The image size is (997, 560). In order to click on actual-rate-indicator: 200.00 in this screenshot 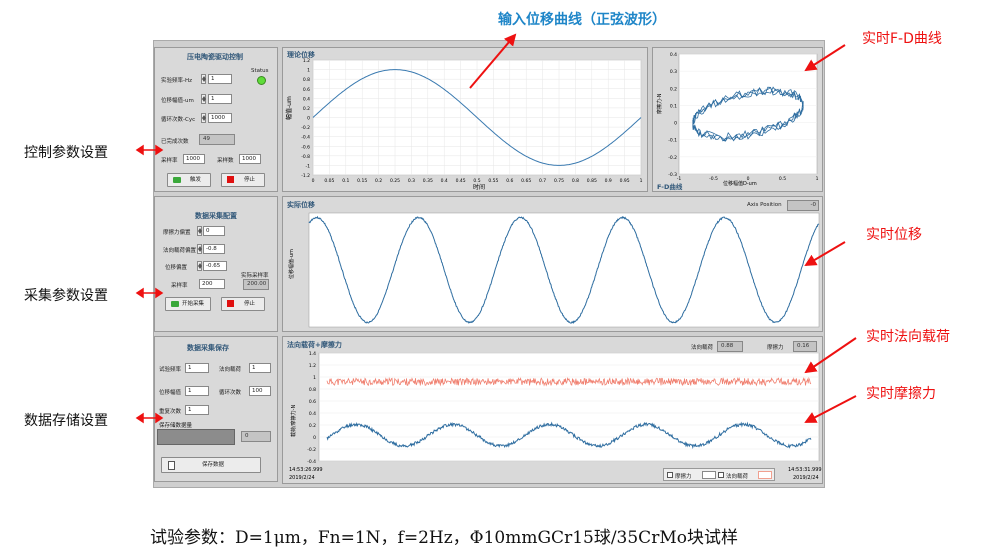, I will do `click(256, 284)`.